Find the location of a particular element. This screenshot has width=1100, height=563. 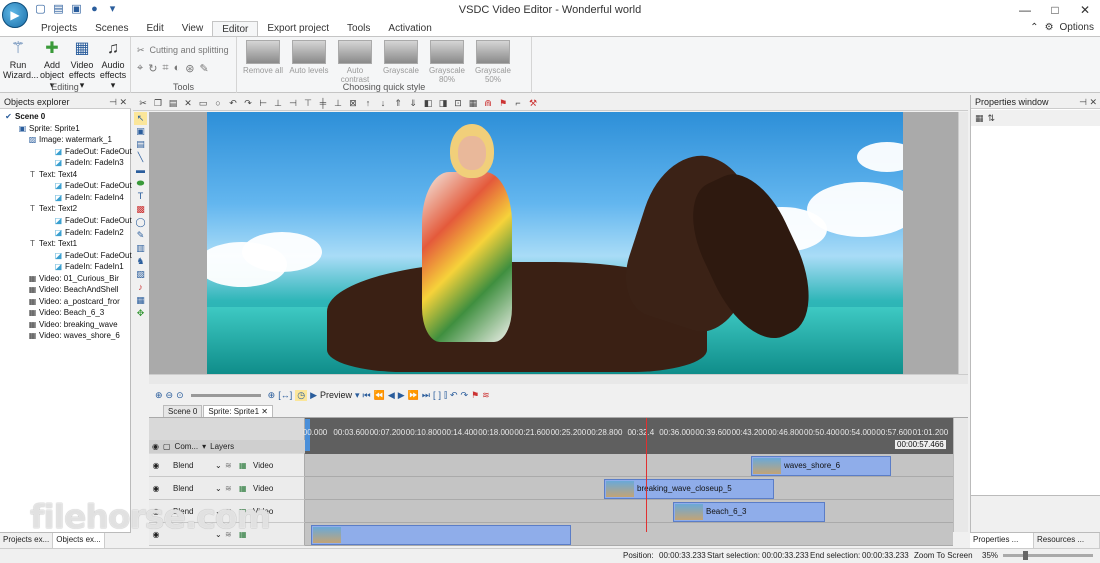

step-forward-icon: ⏩ is located at coordinates (413, 395).